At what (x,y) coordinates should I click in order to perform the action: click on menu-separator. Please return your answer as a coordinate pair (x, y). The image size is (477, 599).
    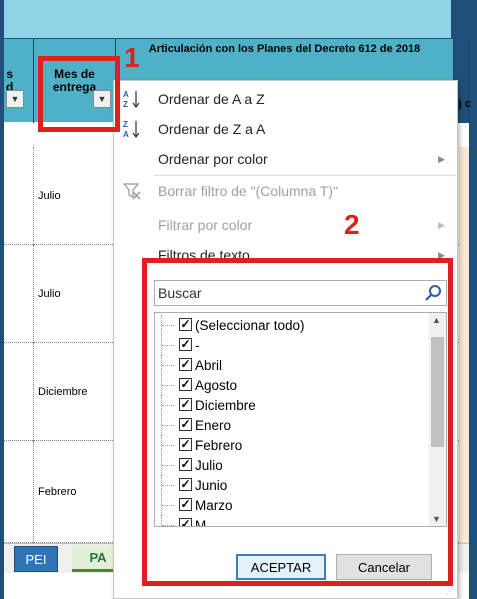
    Looking at the image, I should click on (305, 175).